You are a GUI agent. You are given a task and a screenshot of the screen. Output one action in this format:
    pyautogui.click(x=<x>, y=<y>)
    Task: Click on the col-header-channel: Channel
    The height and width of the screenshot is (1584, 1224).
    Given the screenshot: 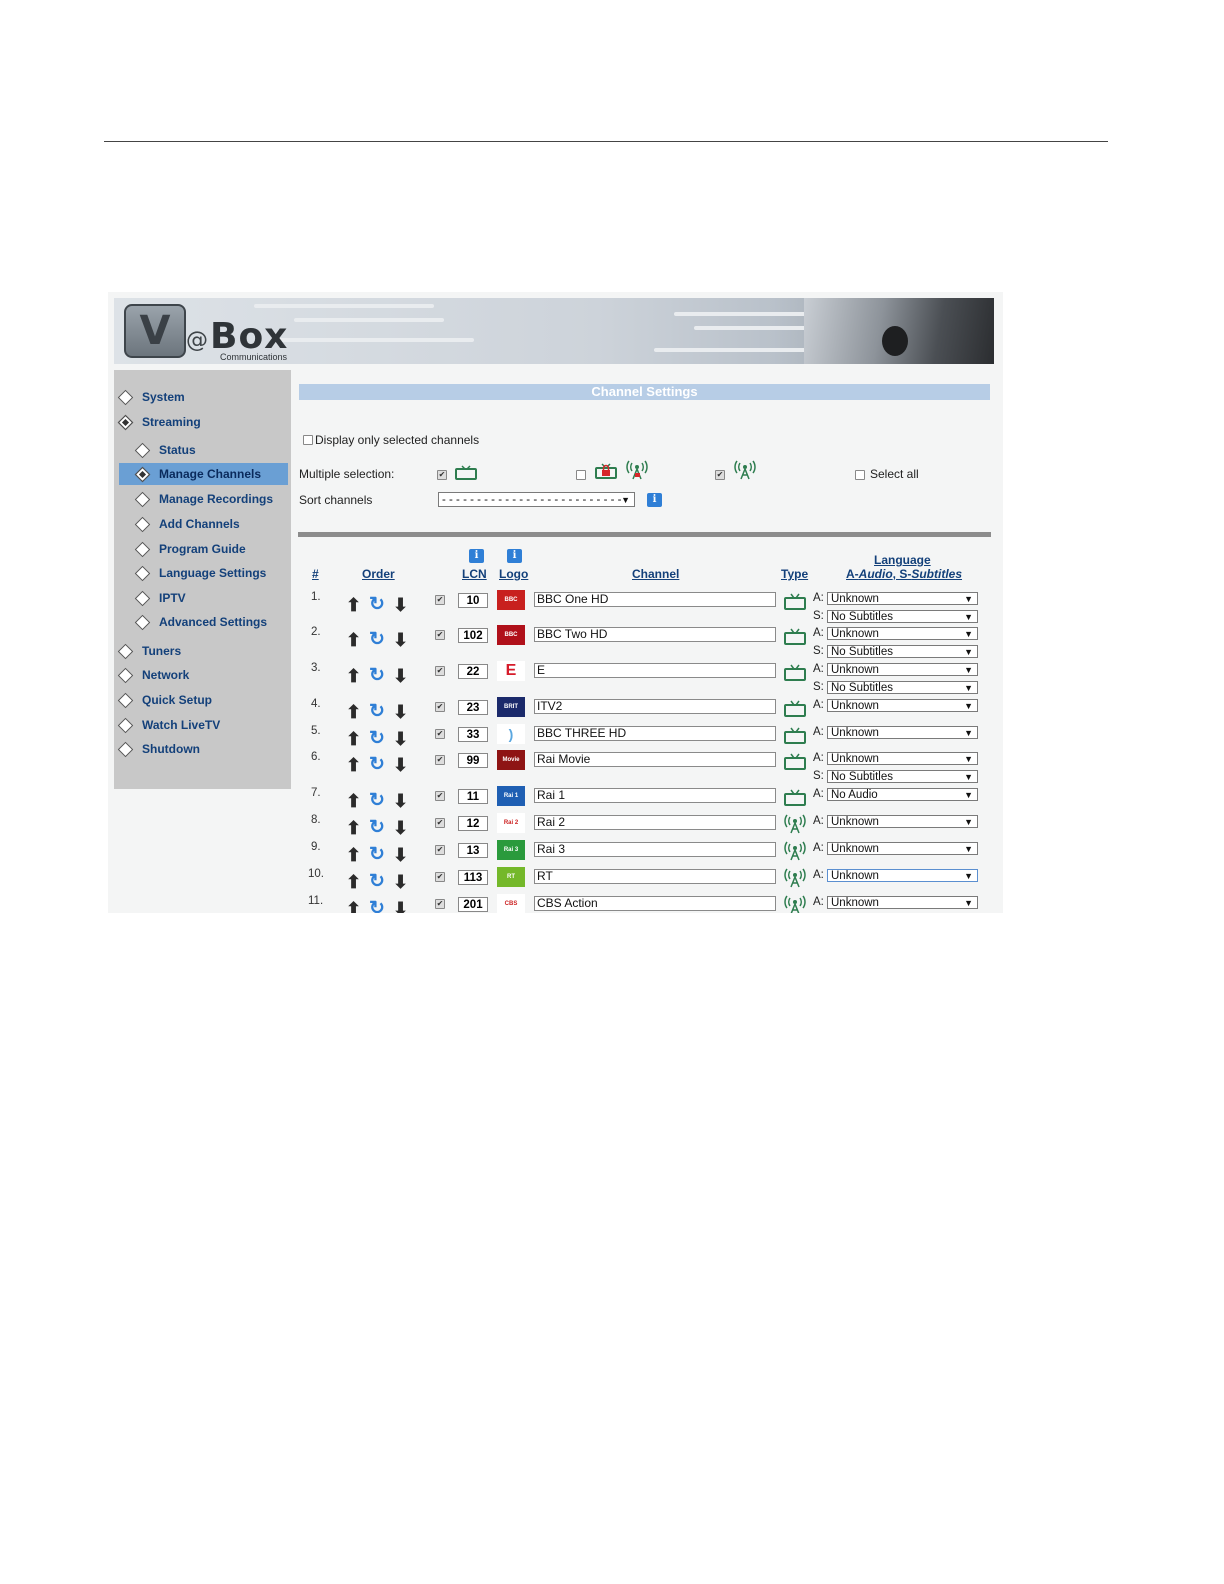 What is the action you would take?
    pyautogui.click(x=655, y=574)
    